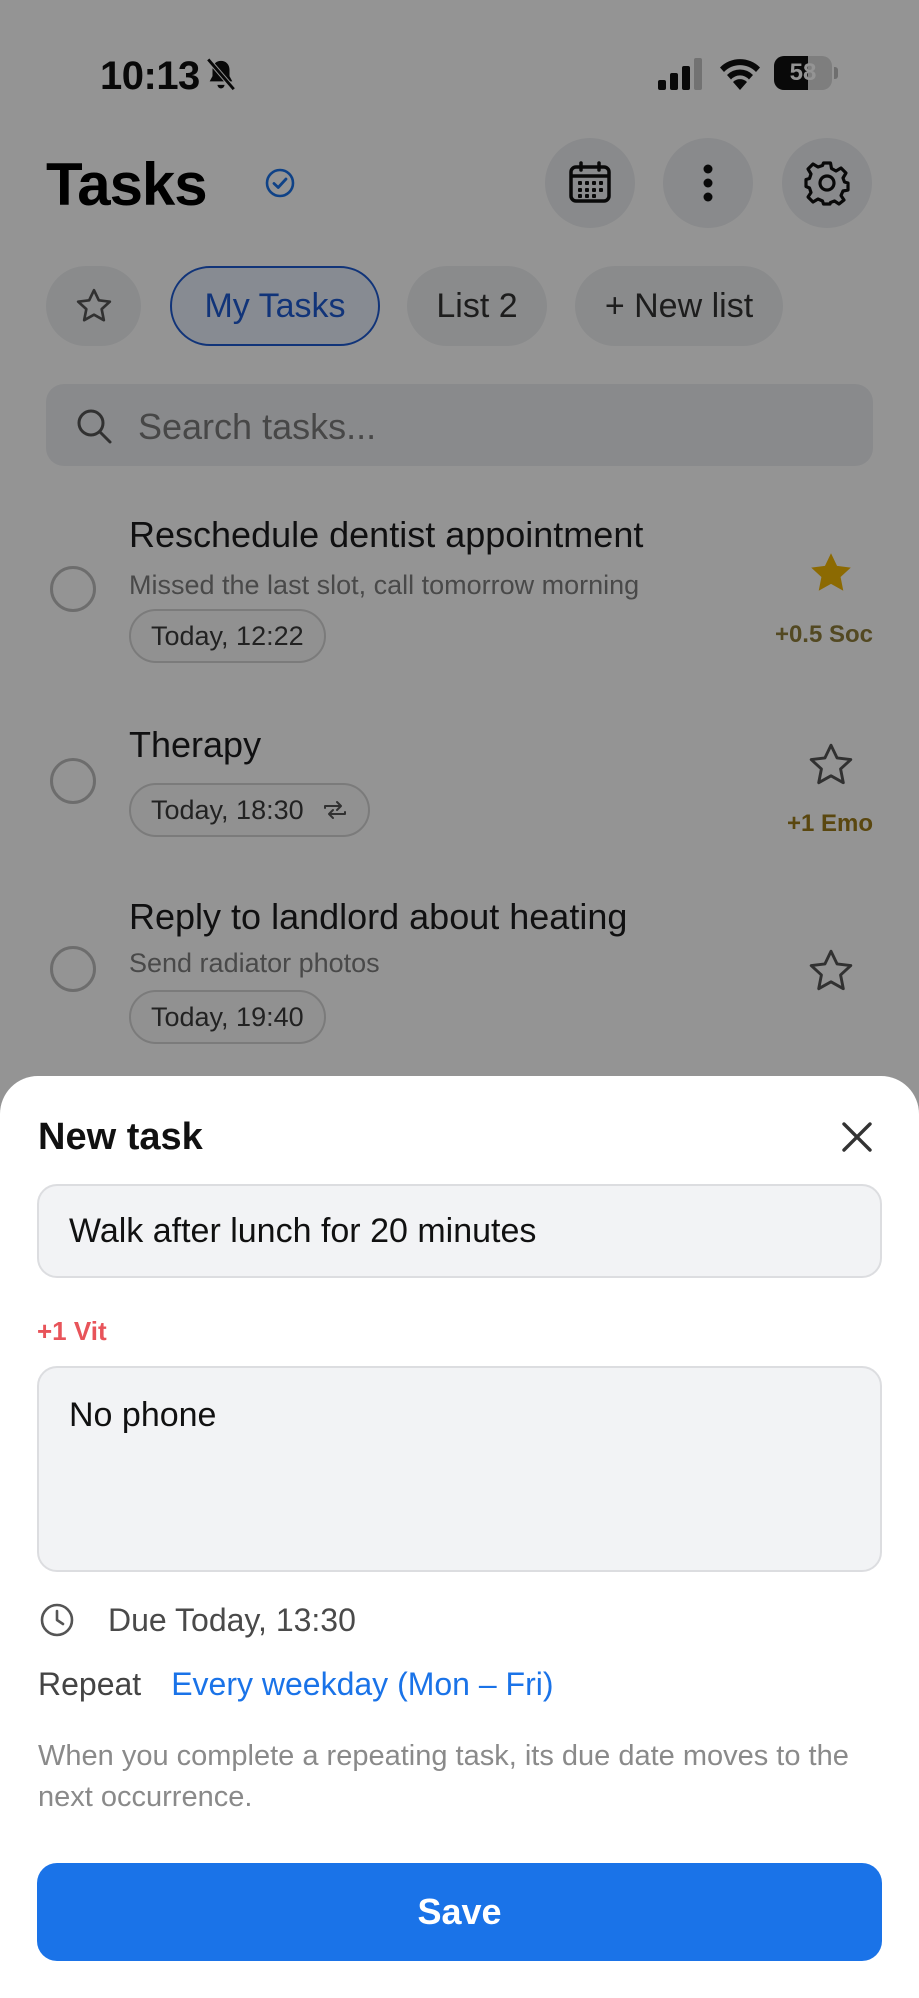  I want to click on due-date-row: Due Today, 13:30, so click(197, 1620).